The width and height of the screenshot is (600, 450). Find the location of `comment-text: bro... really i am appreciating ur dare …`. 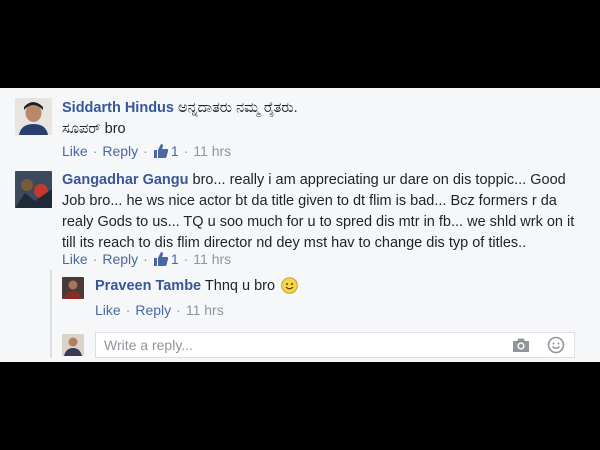

comment-text: bro... really i am appreciating ur dare … is located at coordinates (379, 180).